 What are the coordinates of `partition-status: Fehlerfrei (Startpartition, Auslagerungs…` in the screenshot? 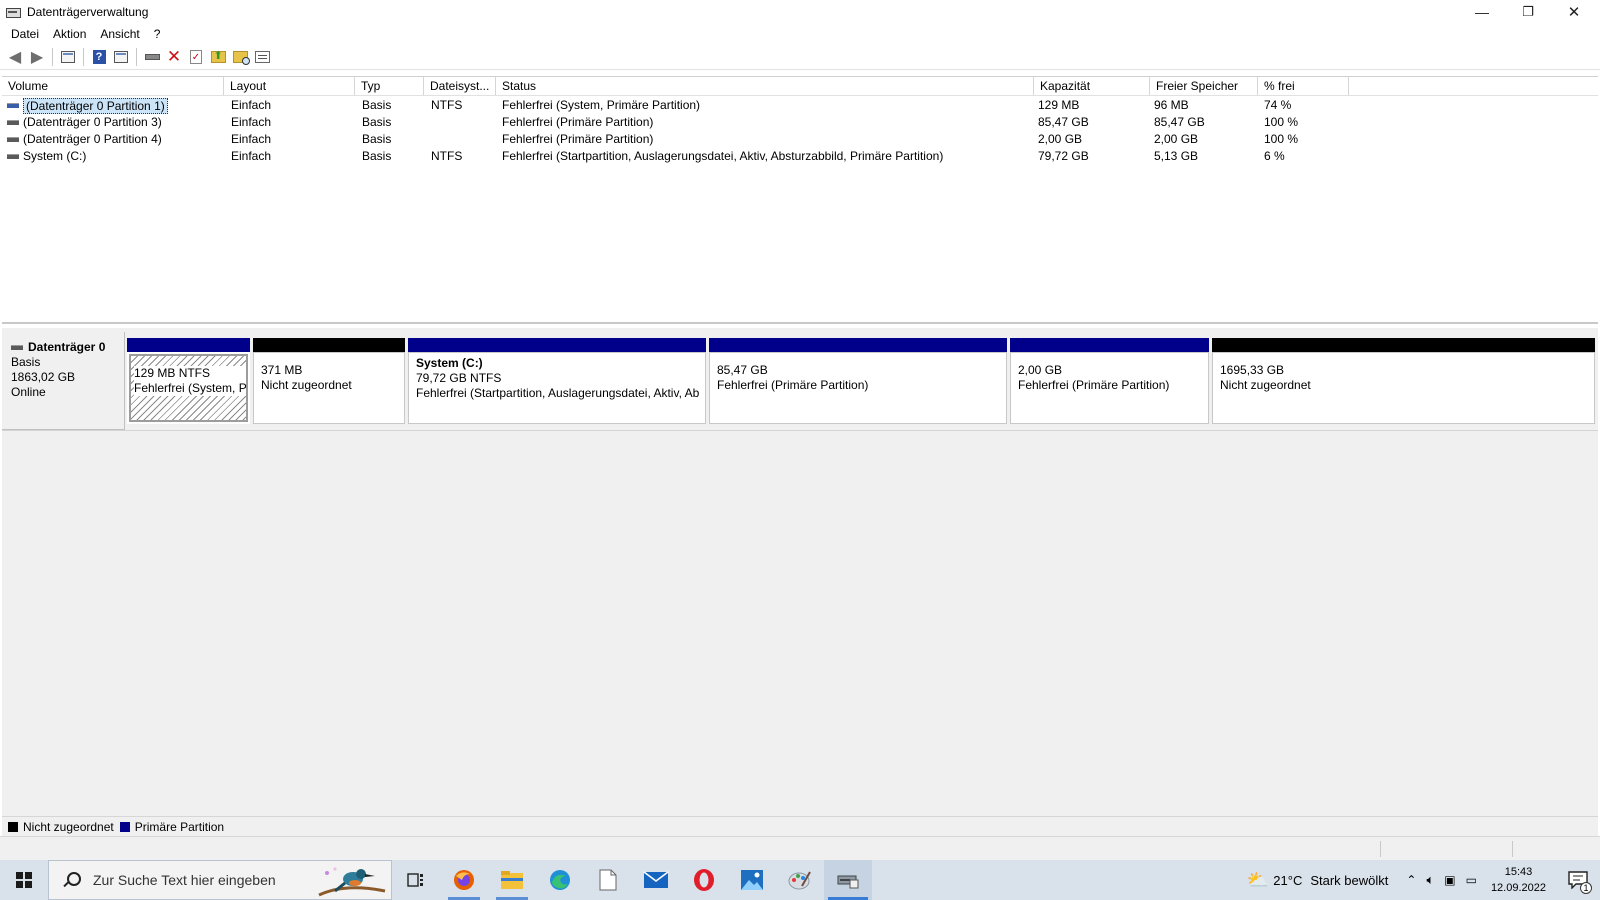 It's located at (558, 393).